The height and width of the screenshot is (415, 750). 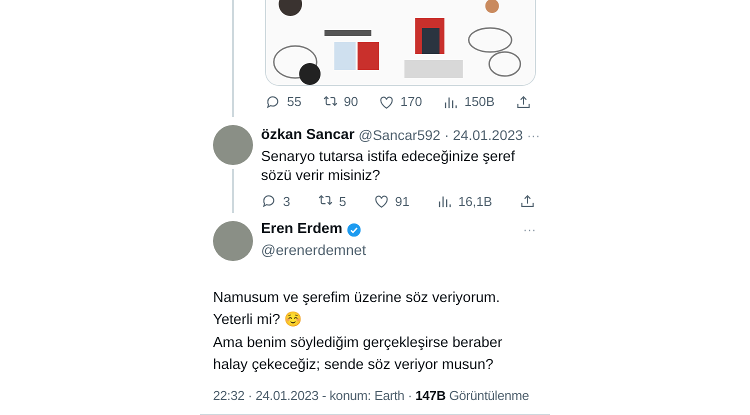 I want to click on handle-date: @Sancar592 · 24.01.2023, so click(x=440, y=136).